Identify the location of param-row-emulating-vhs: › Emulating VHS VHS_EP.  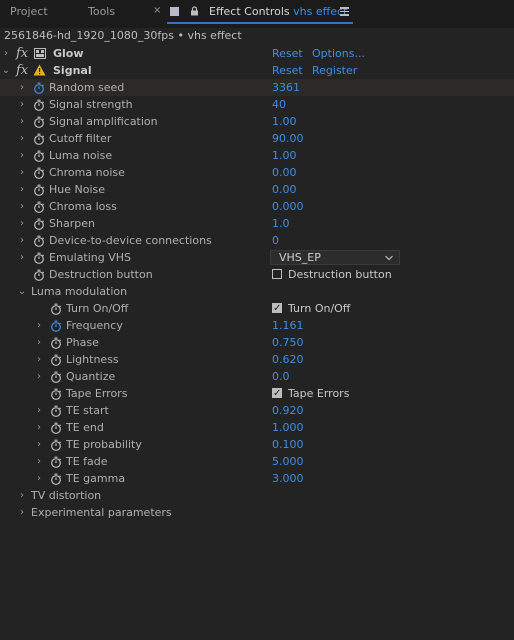
(257, 257).